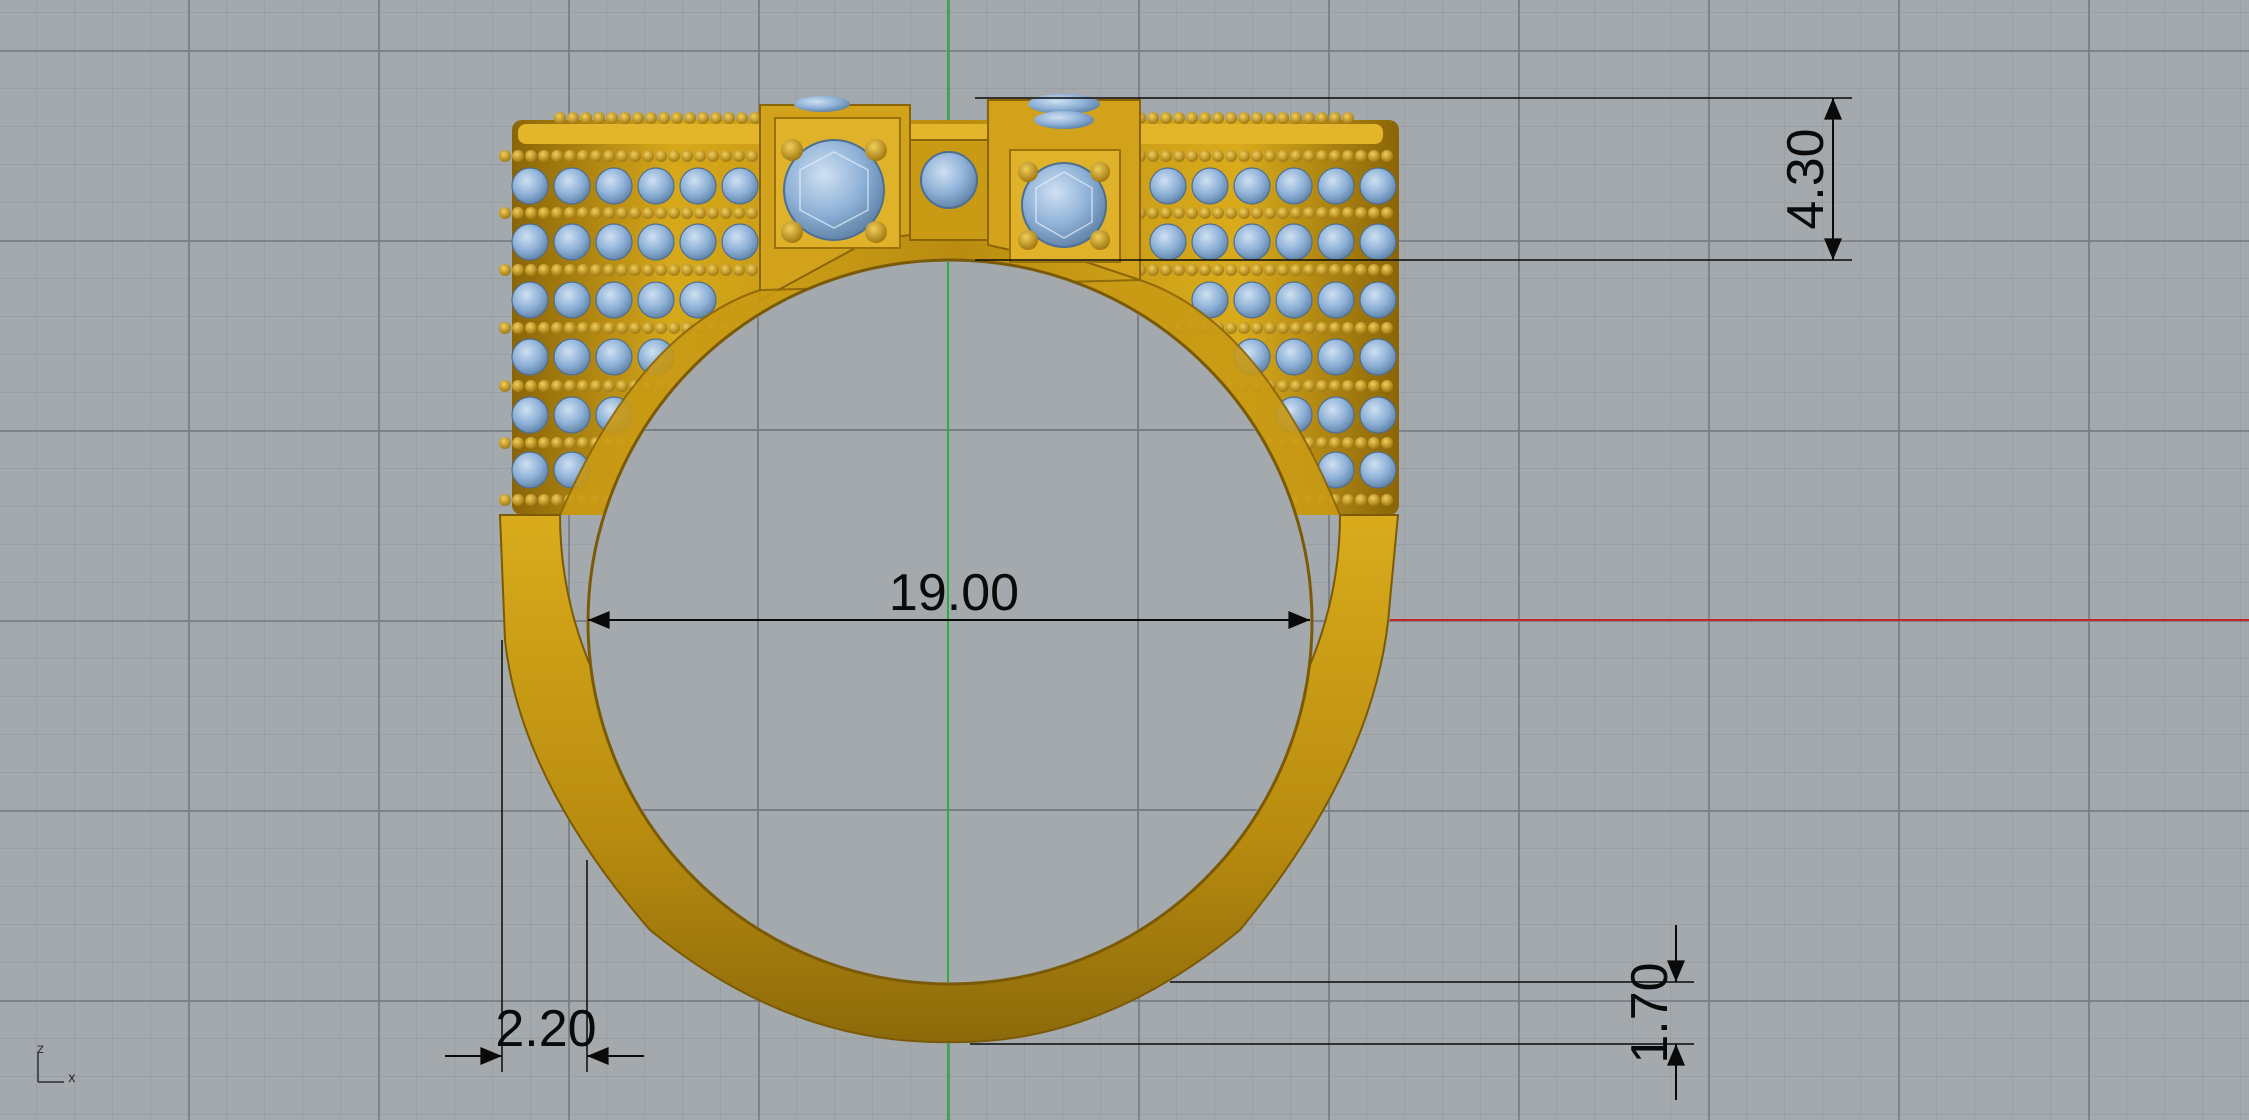 This screenshot has height=1120, width=2249. What do you see at coordinates (545, 1029) in the screenshot?
I see `dimension-shank-side-label: 2.20` at bounding box center [545, 1029].